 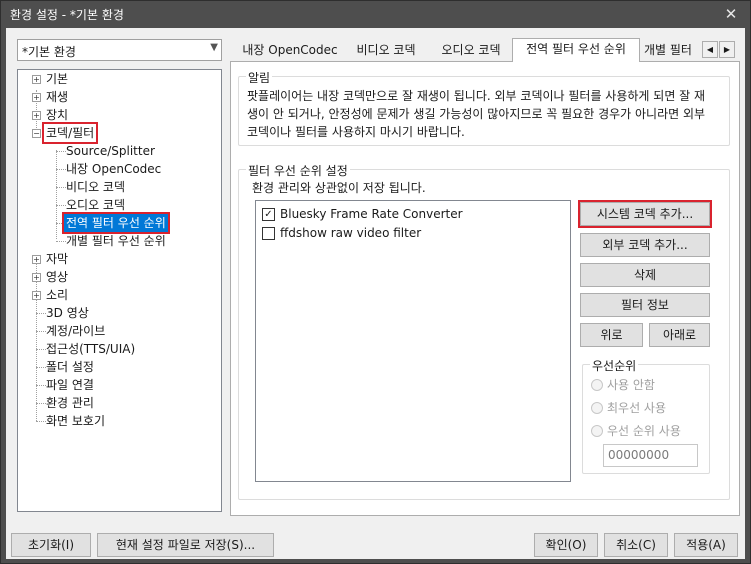 What do you see at coordinates (672, 50) in the screenshot?
I see `tab-individual-filter: 개별 필터` at bounding box center [672, 50].